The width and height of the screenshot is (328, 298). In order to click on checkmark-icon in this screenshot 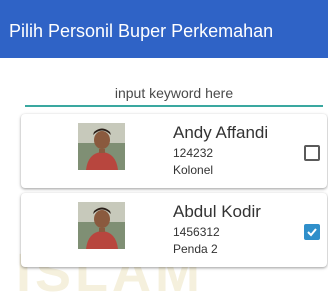, I will do `click(312, 232)`.